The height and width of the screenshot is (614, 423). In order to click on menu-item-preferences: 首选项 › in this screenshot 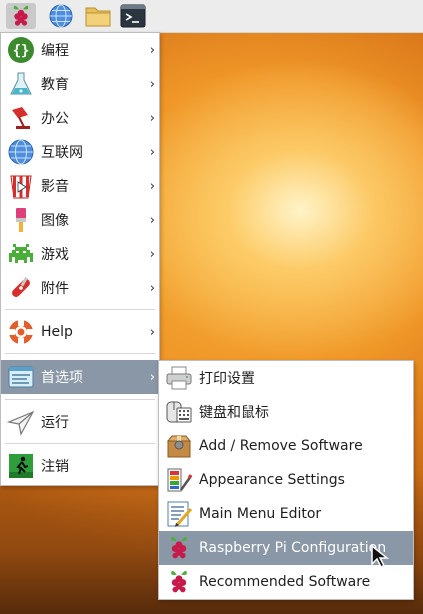, I will do `click(80, 377)`.